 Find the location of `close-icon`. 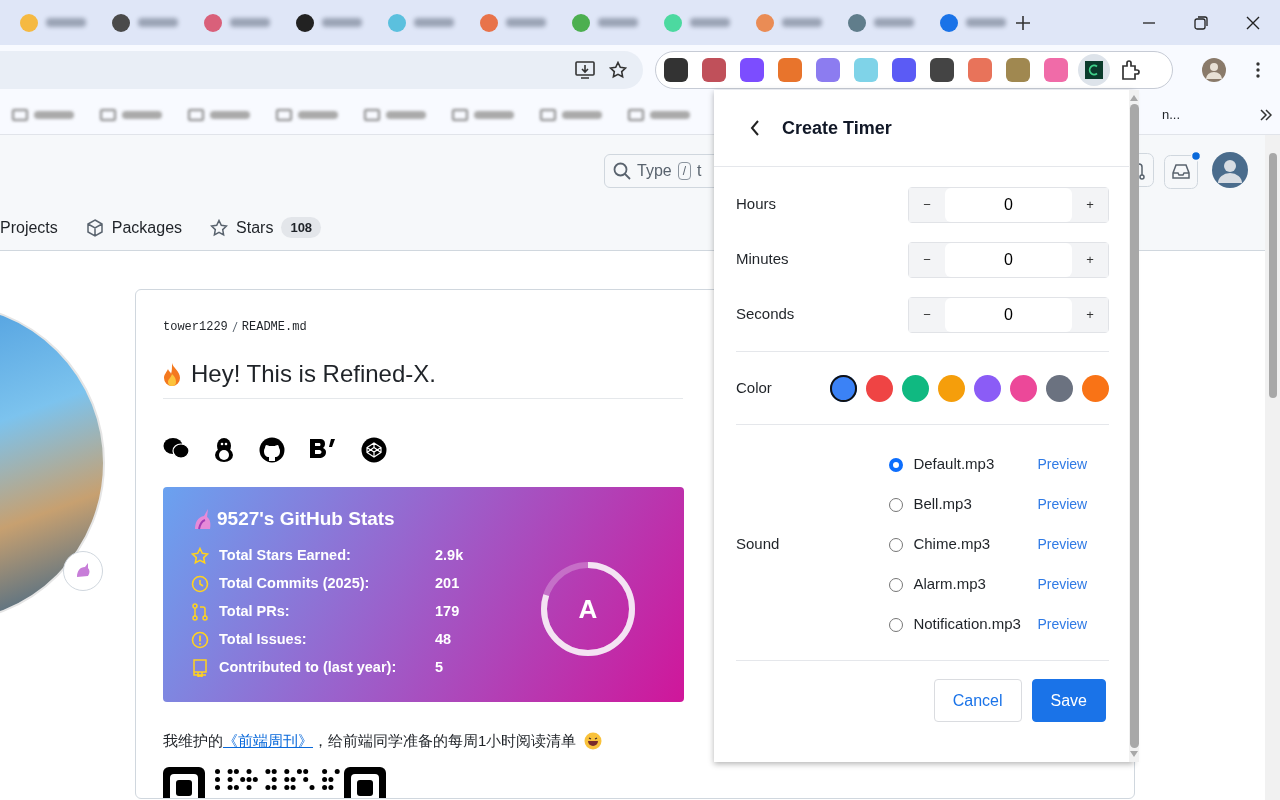

close-icon is located at coordinates (1253, 22).